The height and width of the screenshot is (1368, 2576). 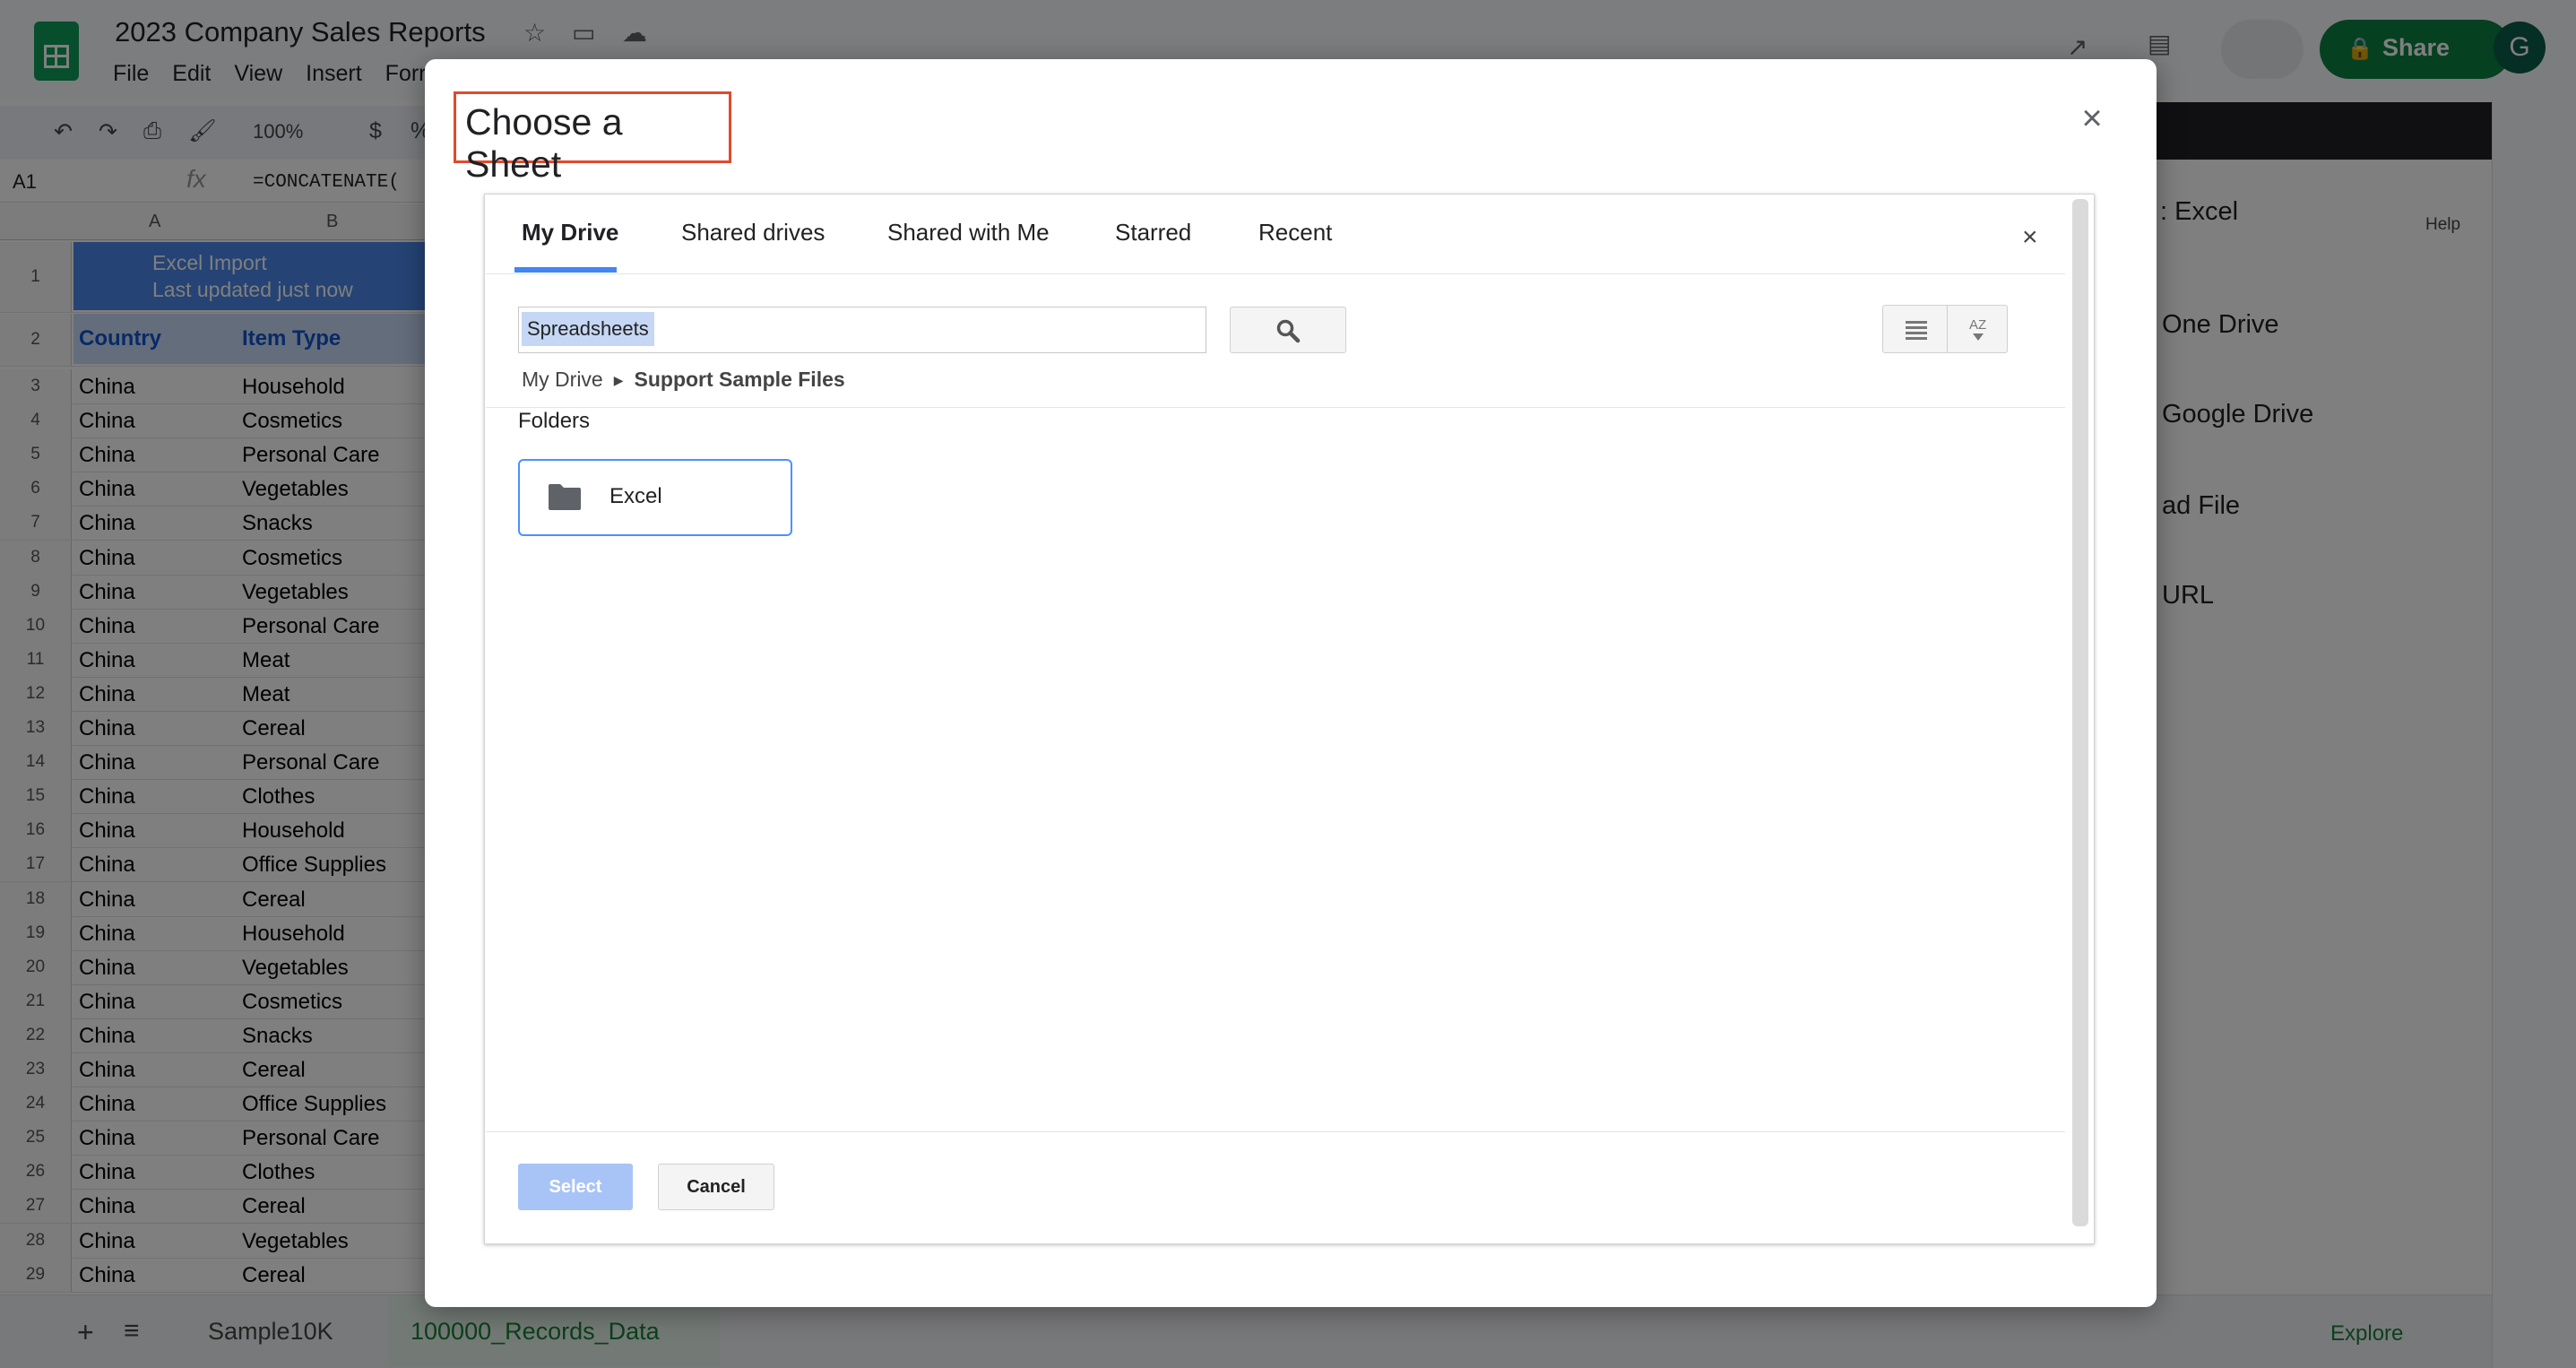 I want to click on list-view-icon, so click(x=1916, y=330).